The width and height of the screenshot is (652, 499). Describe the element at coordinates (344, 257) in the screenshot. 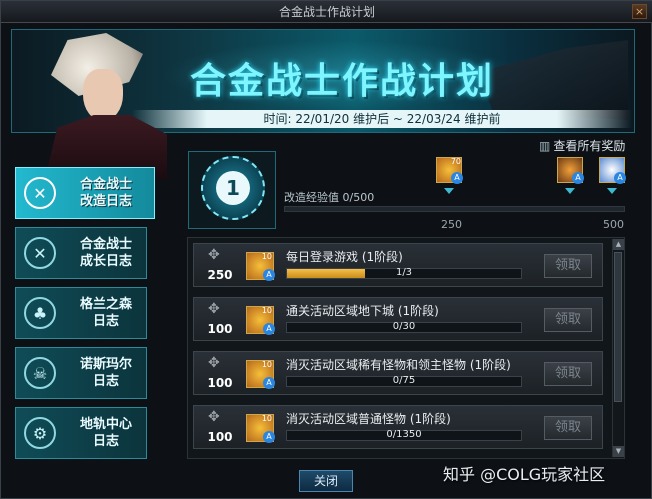

I see `task-name: 每日登录游戏 (1阶段)` at that location.